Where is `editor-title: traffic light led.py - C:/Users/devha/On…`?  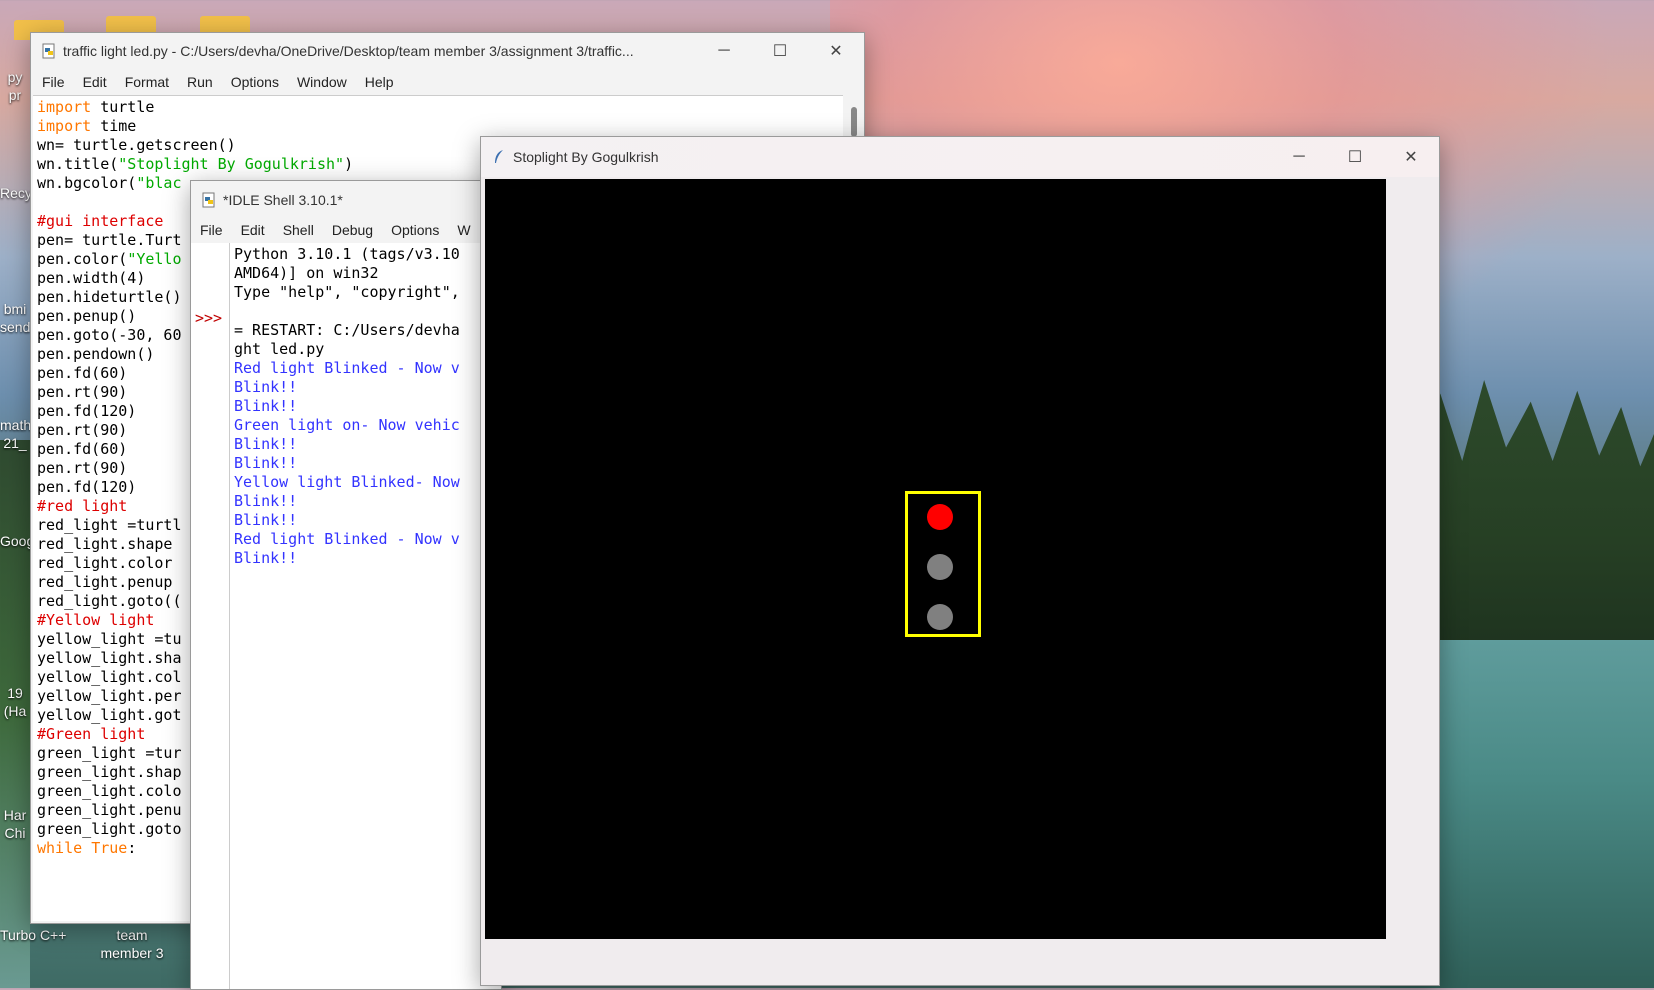
editor-title: traffic light led.py - C:/Users/devha/On… is located at coordinates (348, 51).